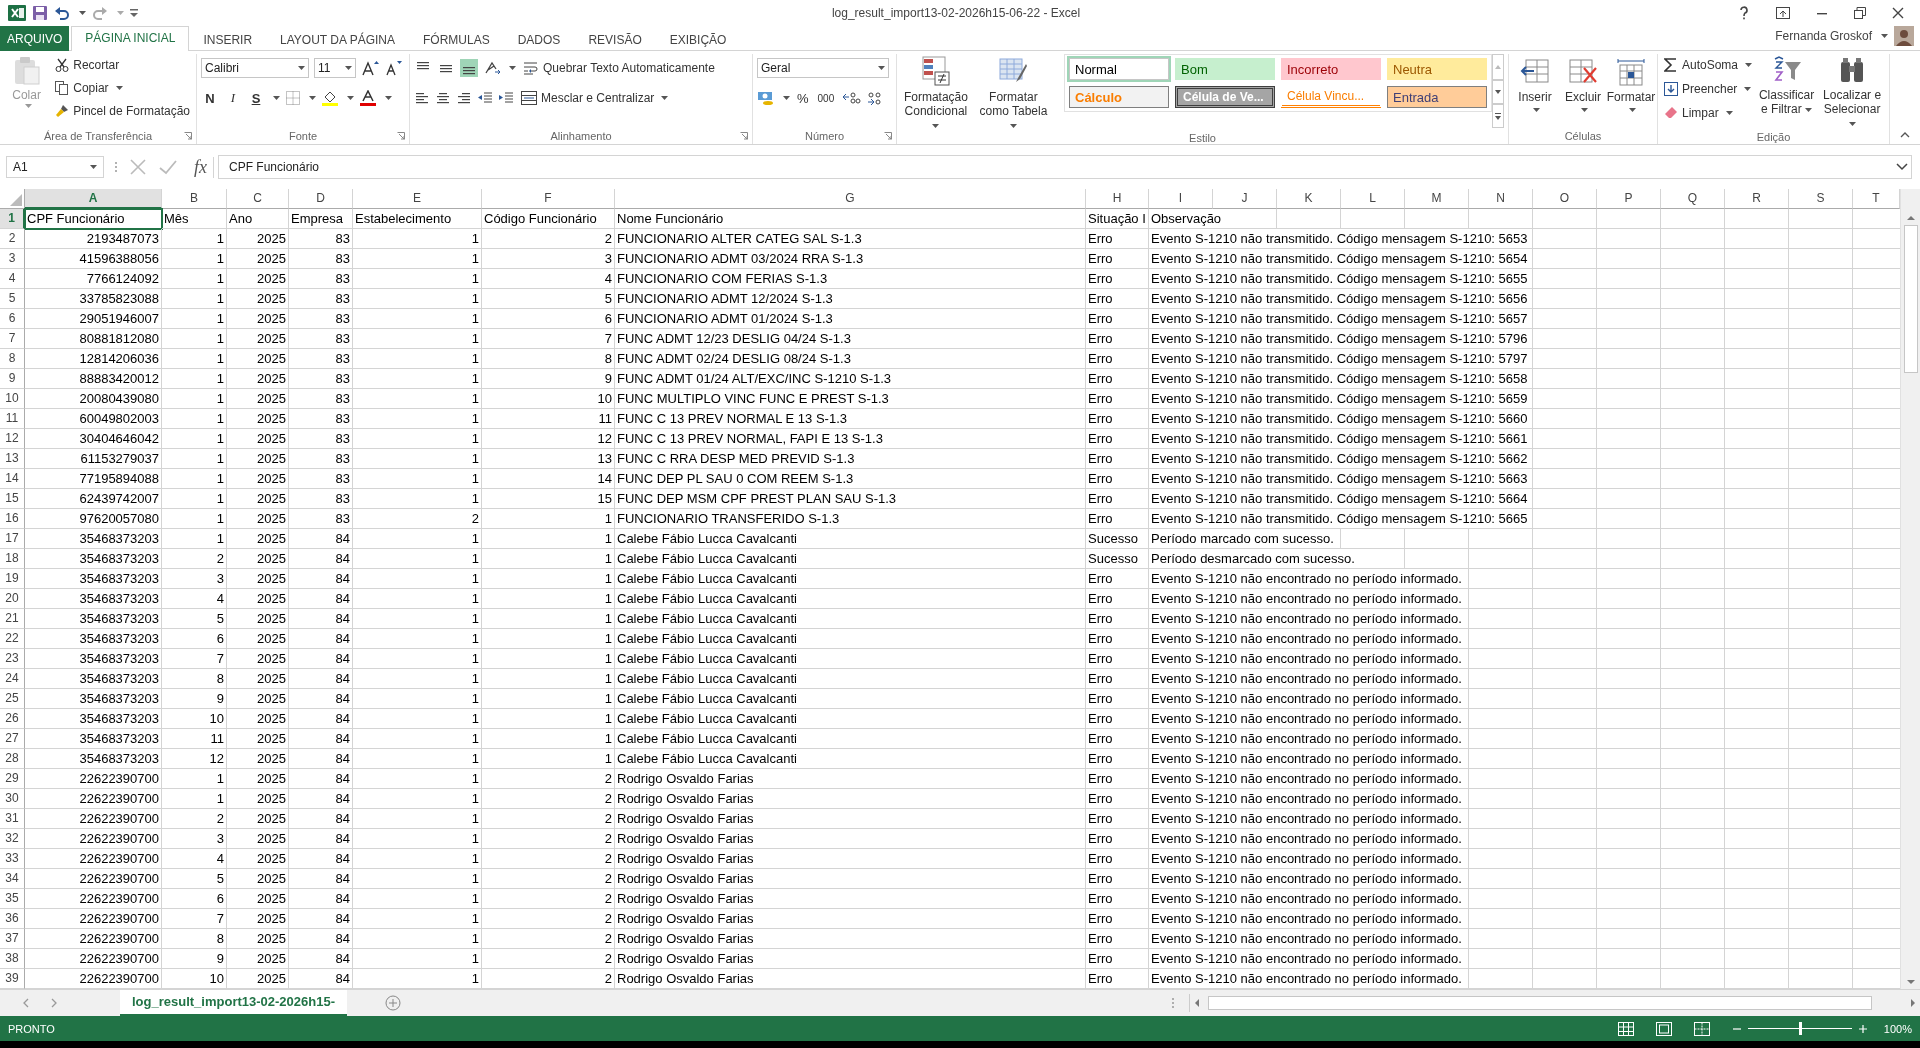 The width and height of the screenshot is (1920, 1048). Describe the element at coordinates (1876, 199) in the screenshot. I see `column-header: T` at that location.